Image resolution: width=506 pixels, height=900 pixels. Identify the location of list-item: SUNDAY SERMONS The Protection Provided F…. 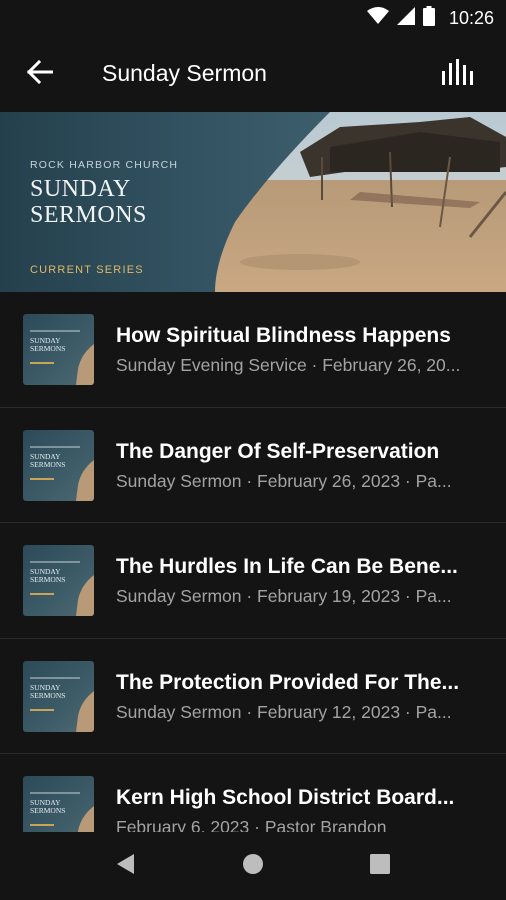
(253, 696).